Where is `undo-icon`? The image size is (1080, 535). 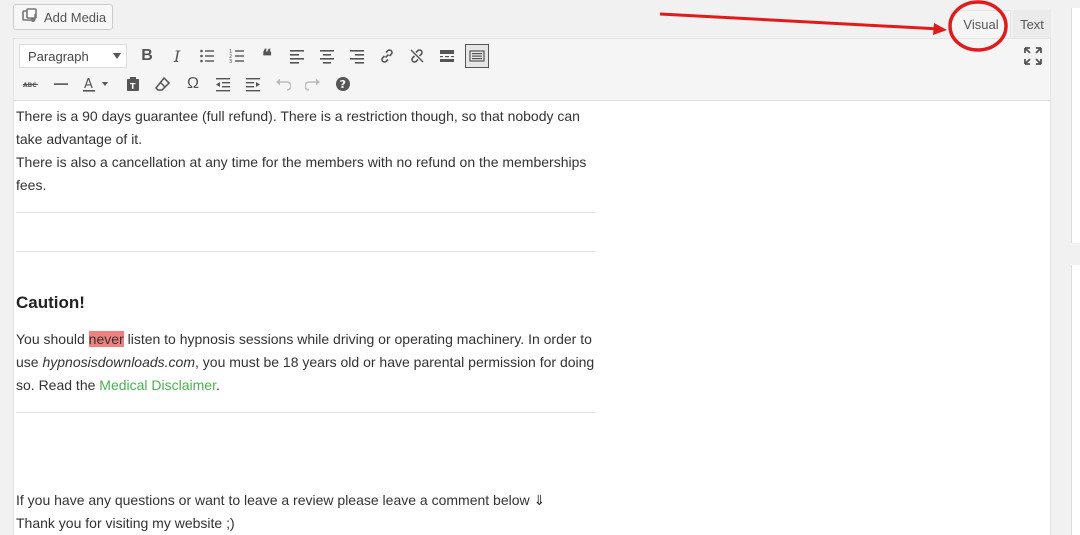
undo-icon is located at coordinates (283, 84).